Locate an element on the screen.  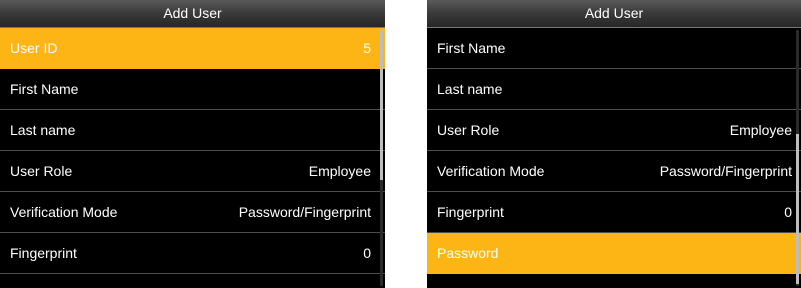
row-label: User ID is located at coordinates (34, 48).